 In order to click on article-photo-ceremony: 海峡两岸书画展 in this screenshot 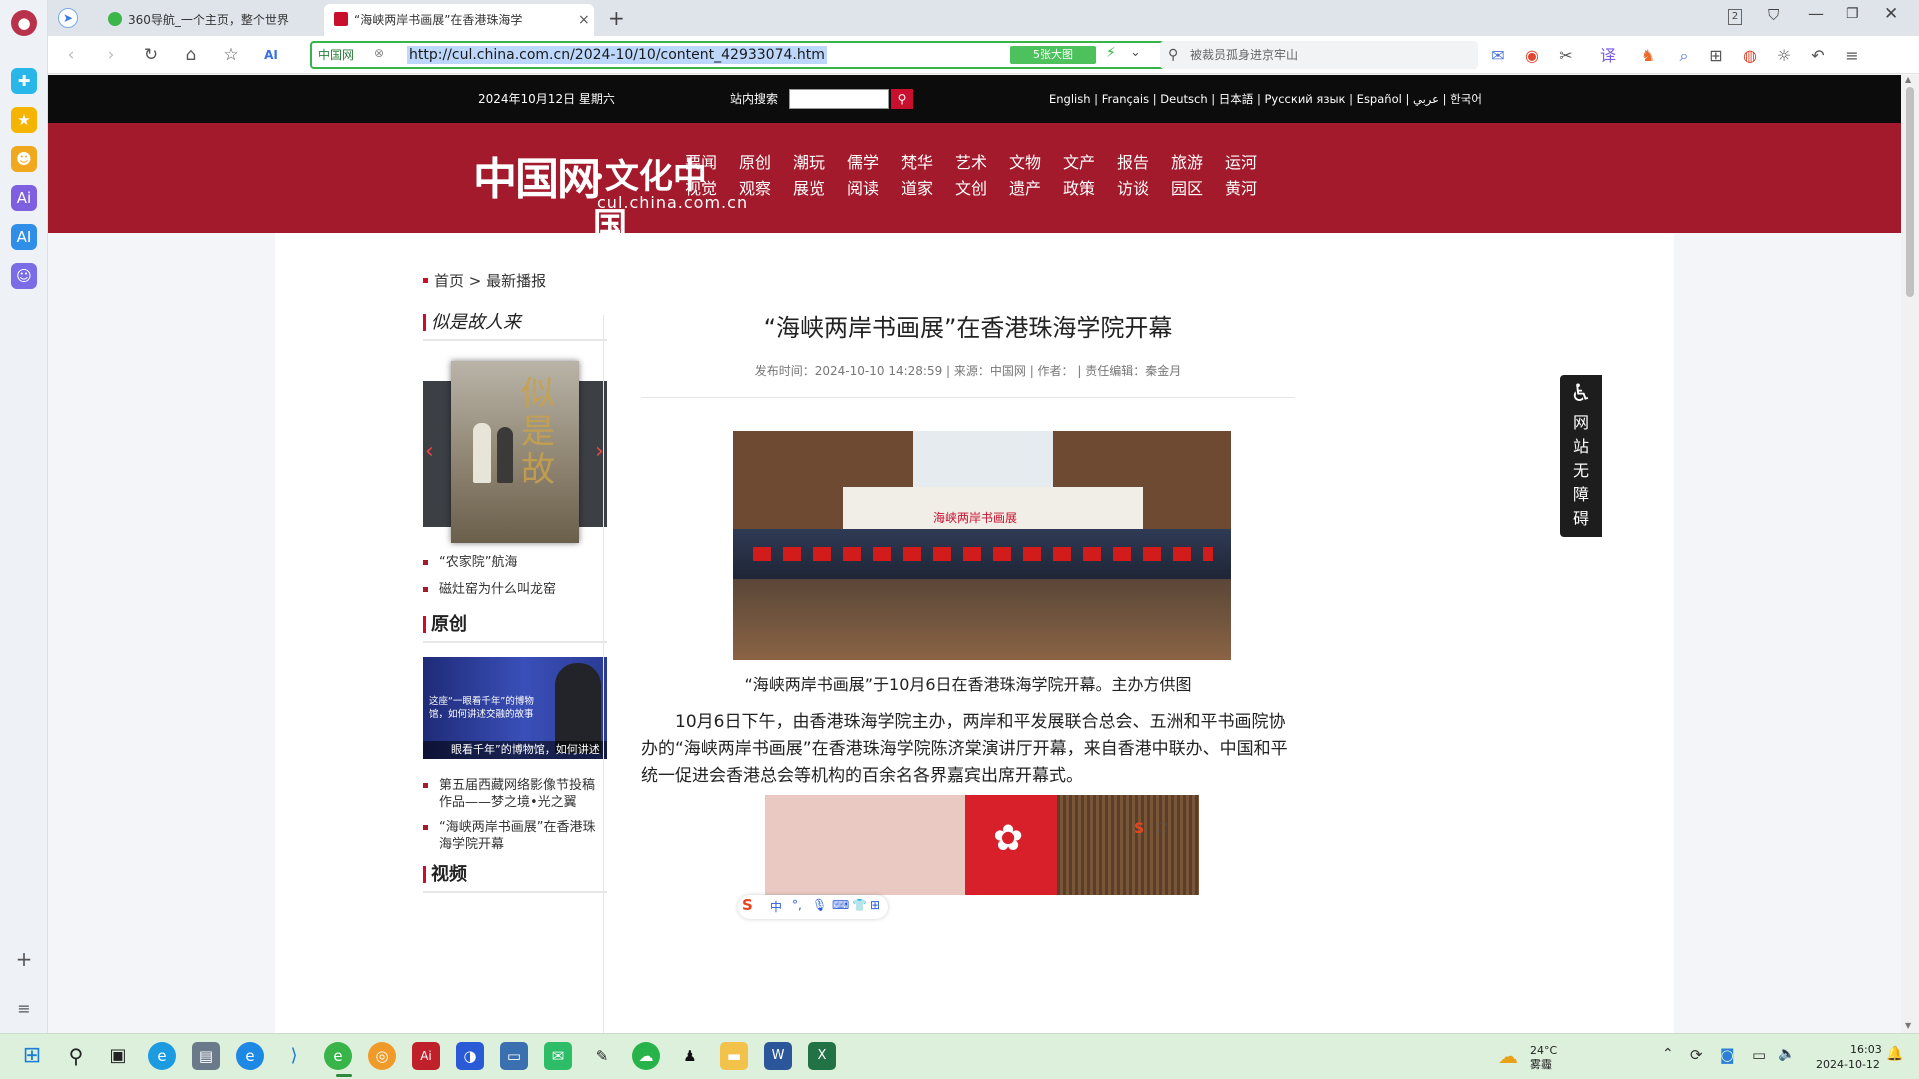, I will do `click(982, 545)`.